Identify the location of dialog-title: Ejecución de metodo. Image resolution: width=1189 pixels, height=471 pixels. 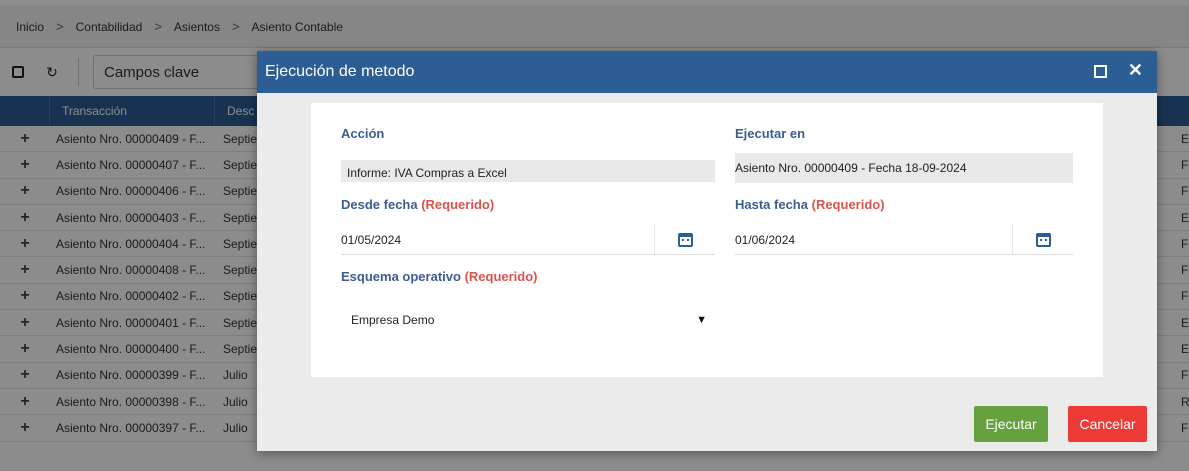
(340, 71).